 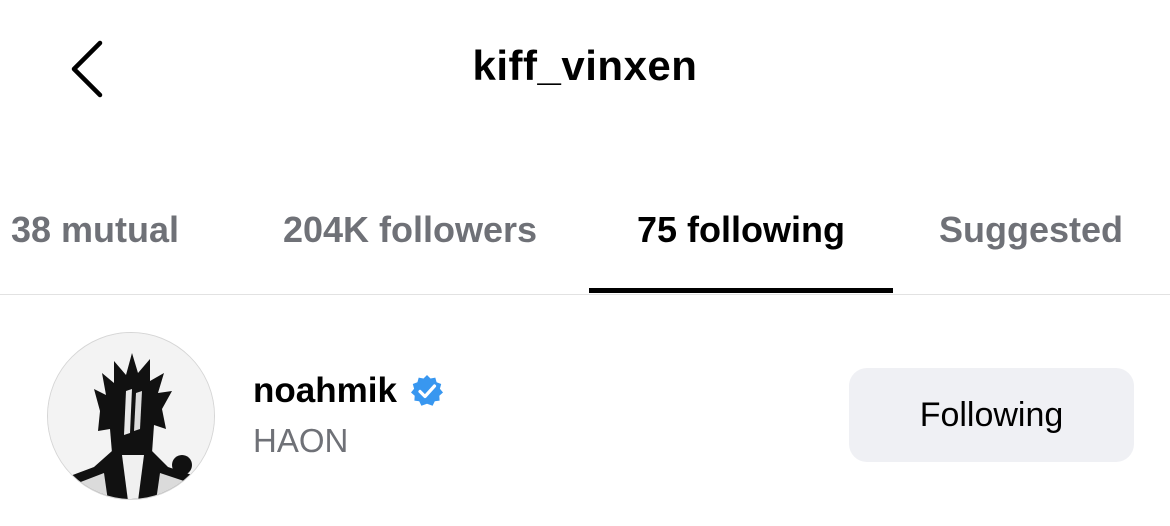 I want to click on verified-badge-icon, so click(x=426, y=390).